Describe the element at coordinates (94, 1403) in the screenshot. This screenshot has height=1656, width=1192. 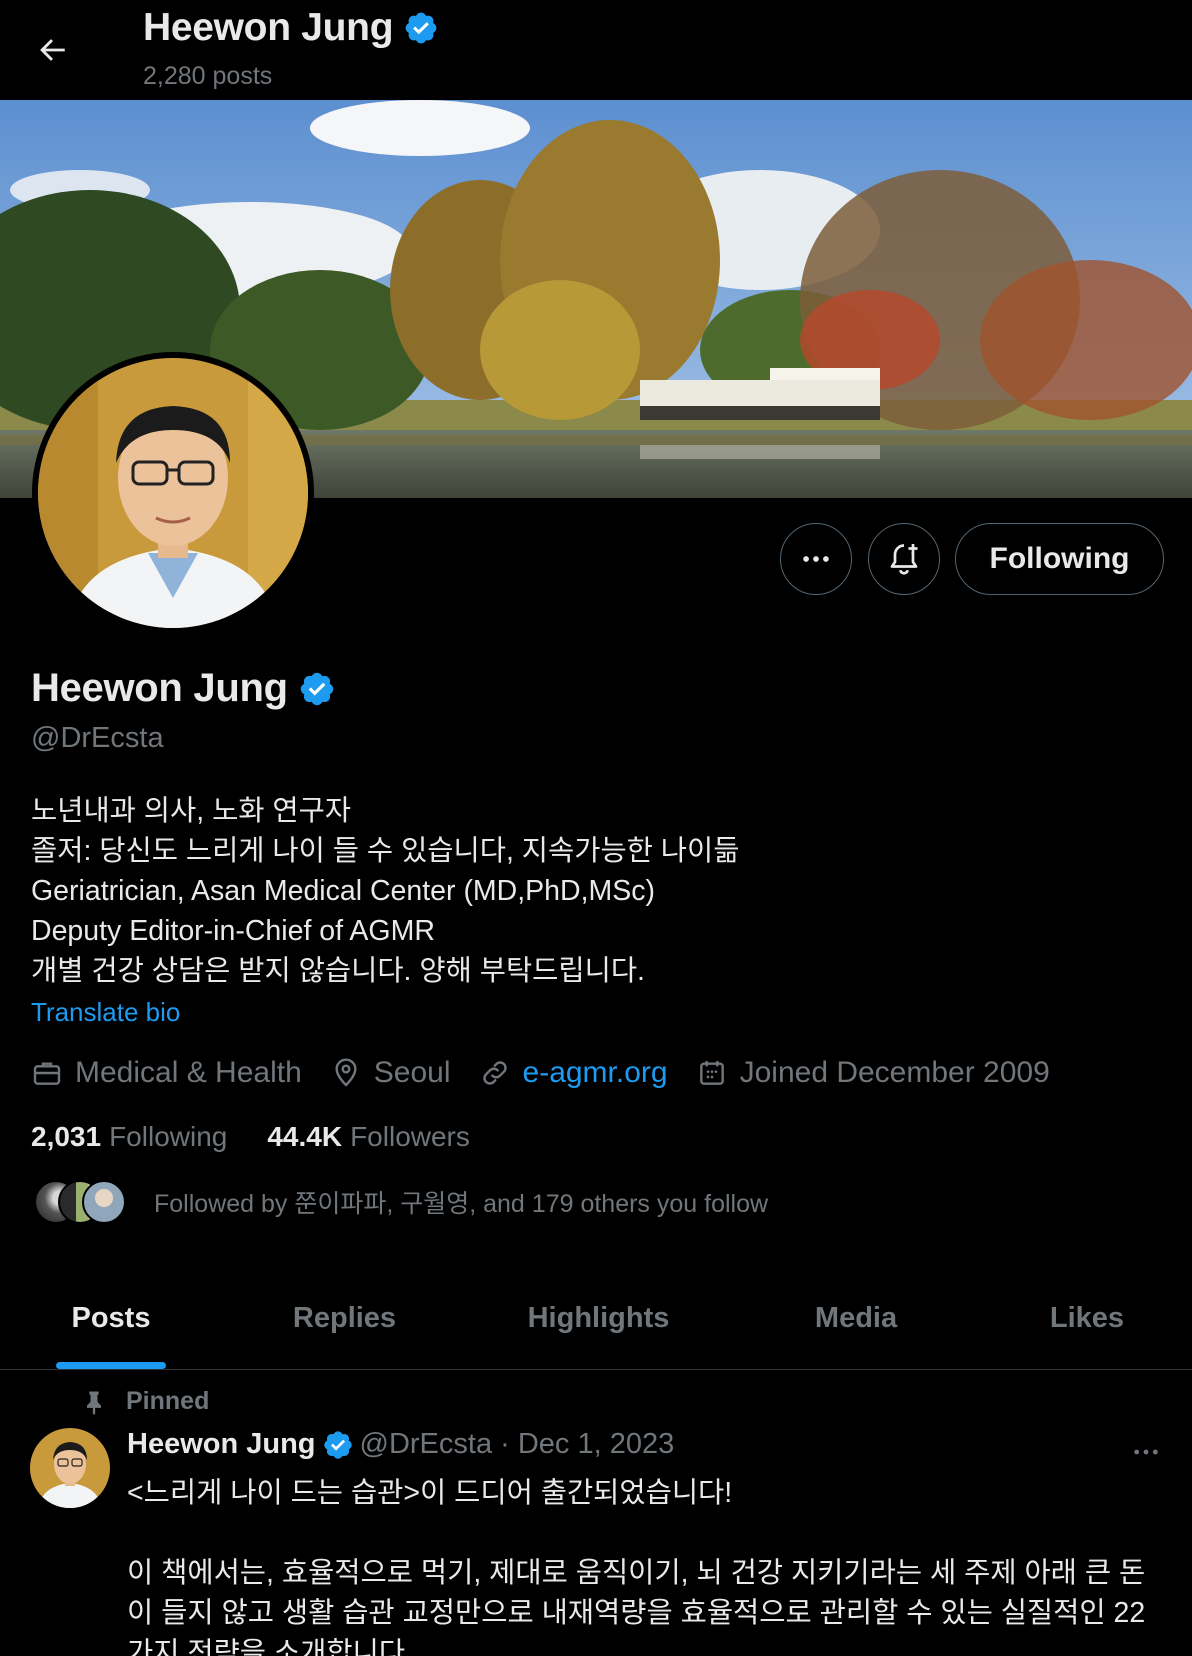
I see `pin-icon` at that location.